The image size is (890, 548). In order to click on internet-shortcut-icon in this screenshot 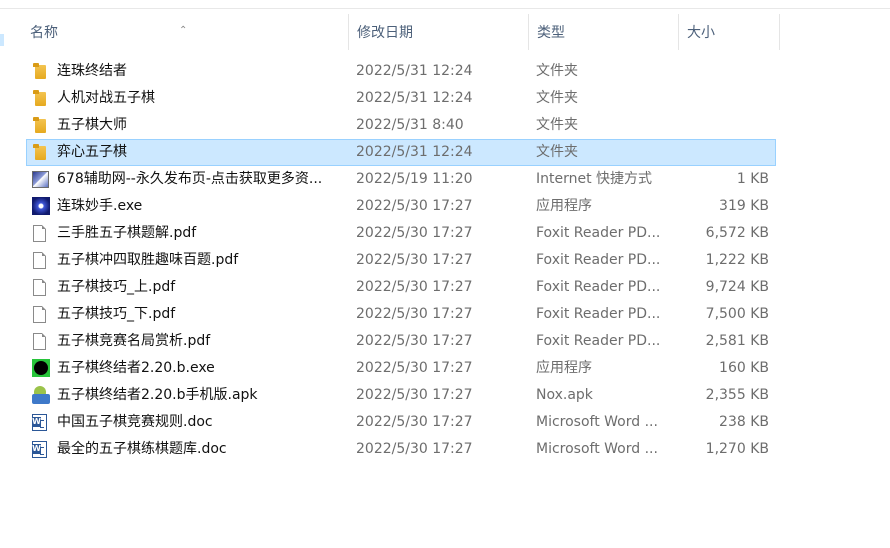, I will do `click(40, 179)`.